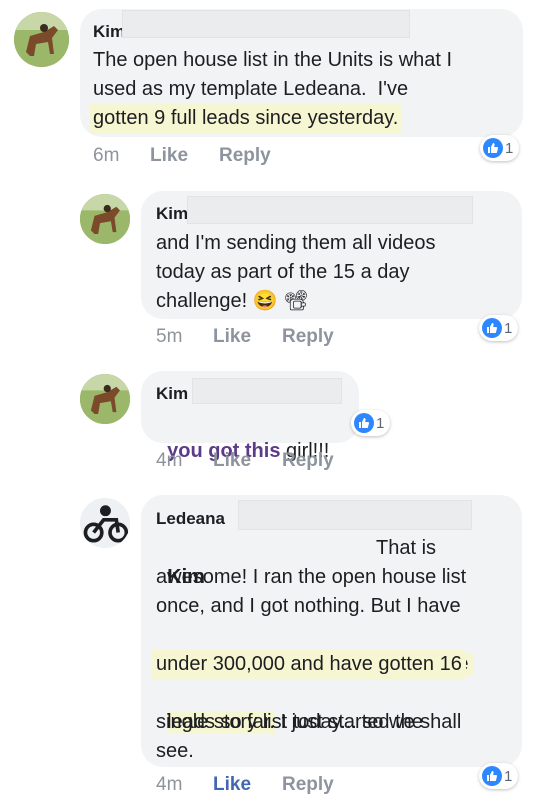  I want to click on comment-author: Ledeana, so click(190, 519).